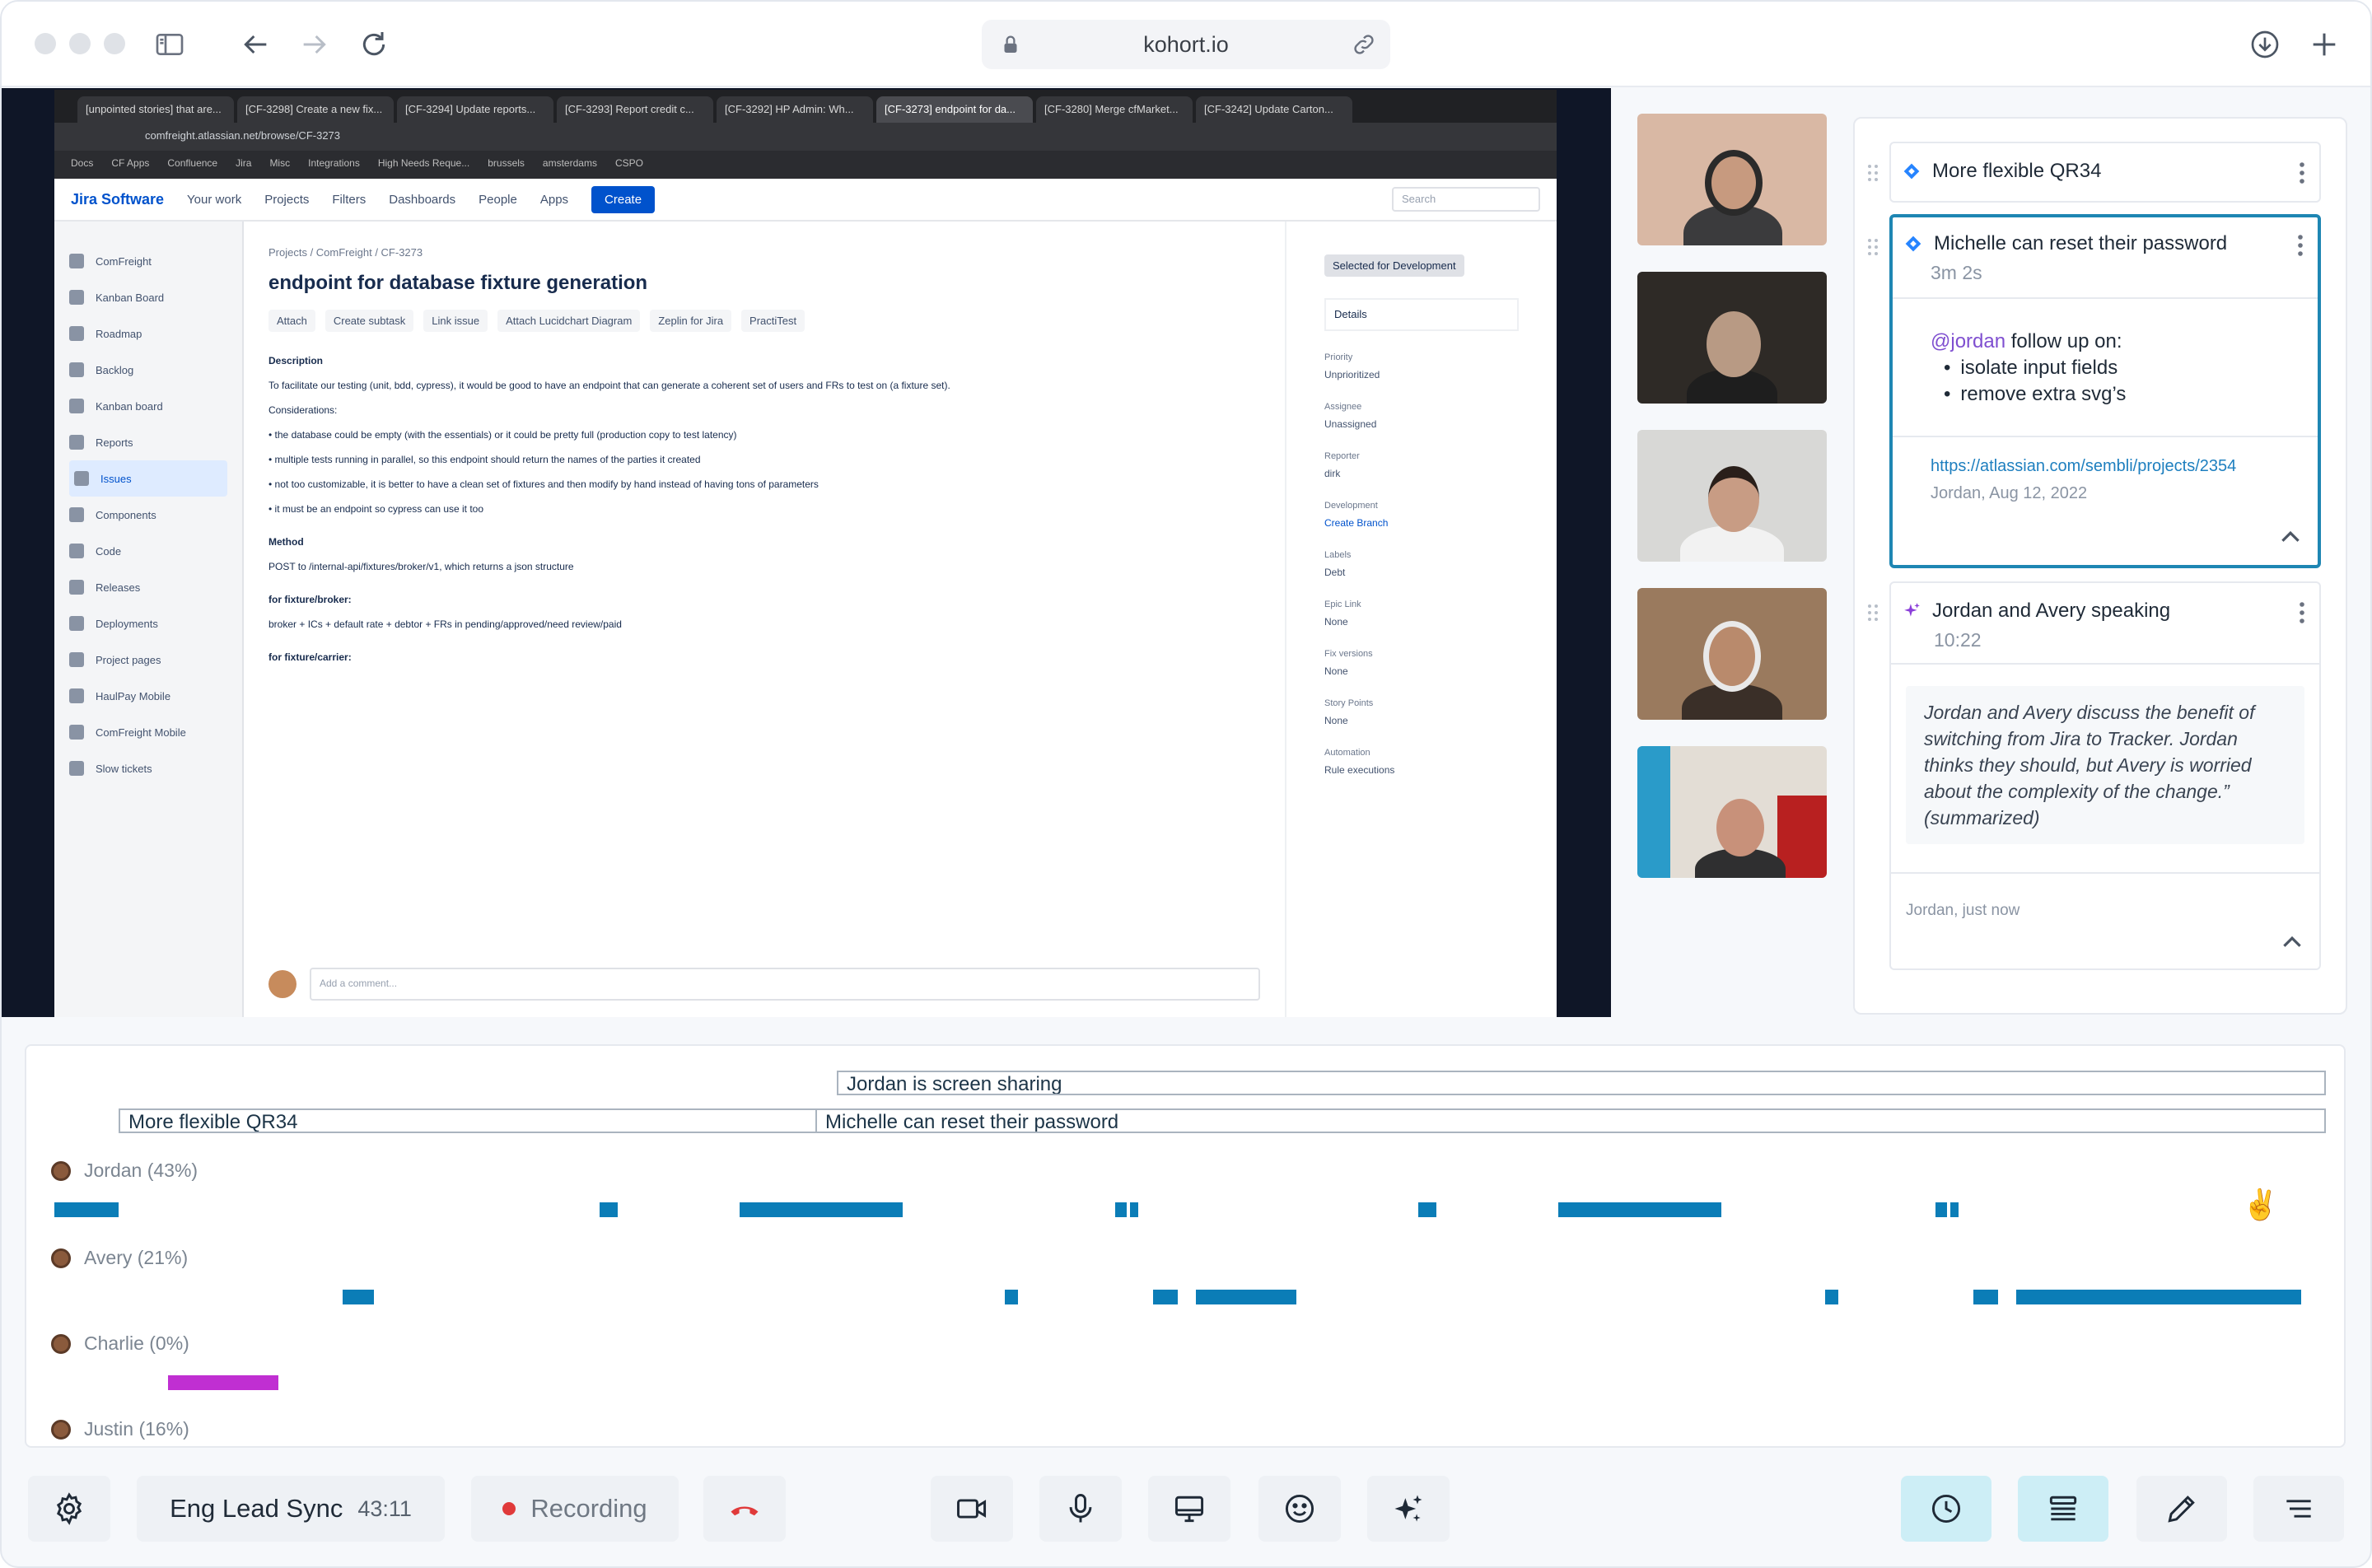  What do you see at coordinates (2265, 44) in the screenshot?
I see `download-icon` at bounding box center [2265, 44].